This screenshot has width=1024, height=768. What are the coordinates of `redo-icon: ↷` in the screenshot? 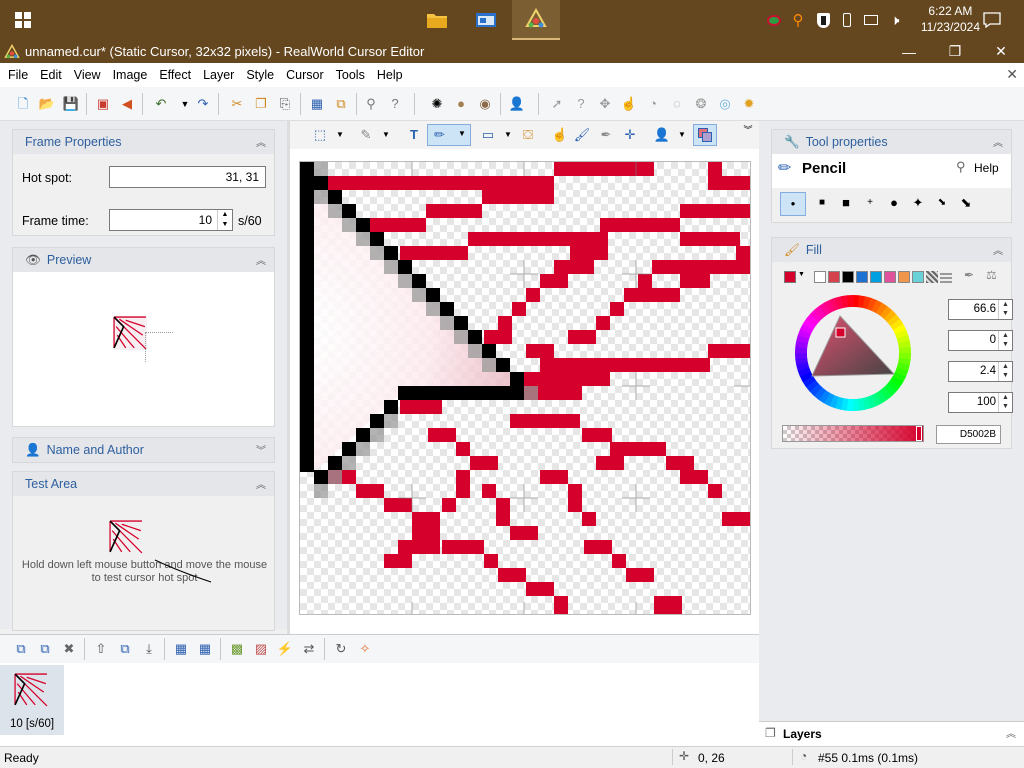 It's located at (203, 104).